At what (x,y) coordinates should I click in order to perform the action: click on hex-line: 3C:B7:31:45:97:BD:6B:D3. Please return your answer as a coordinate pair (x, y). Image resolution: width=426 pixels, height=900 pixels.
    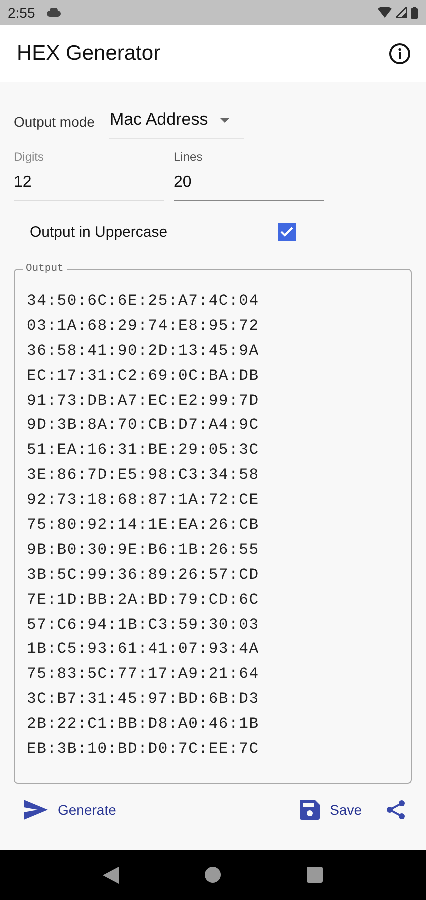
    Looking at the image, I should click on (143, 699).